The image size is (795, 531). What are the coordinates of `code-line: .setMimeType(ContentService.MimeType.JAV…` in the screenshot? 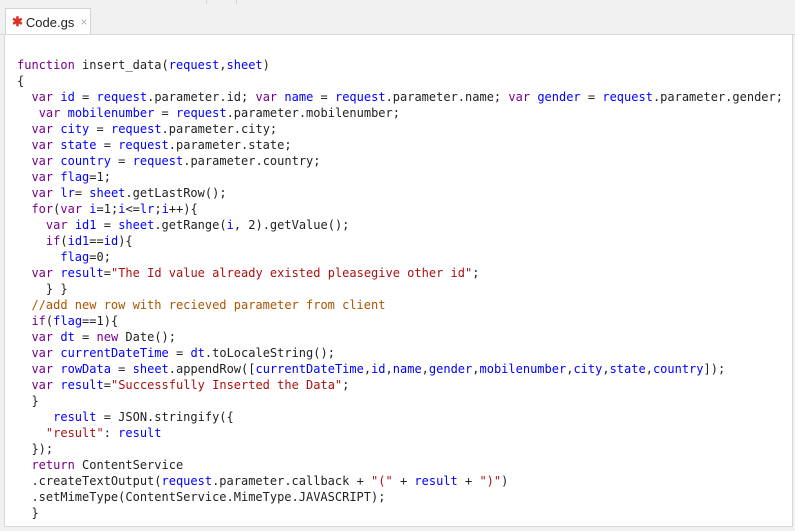 It's located at (400, 497).